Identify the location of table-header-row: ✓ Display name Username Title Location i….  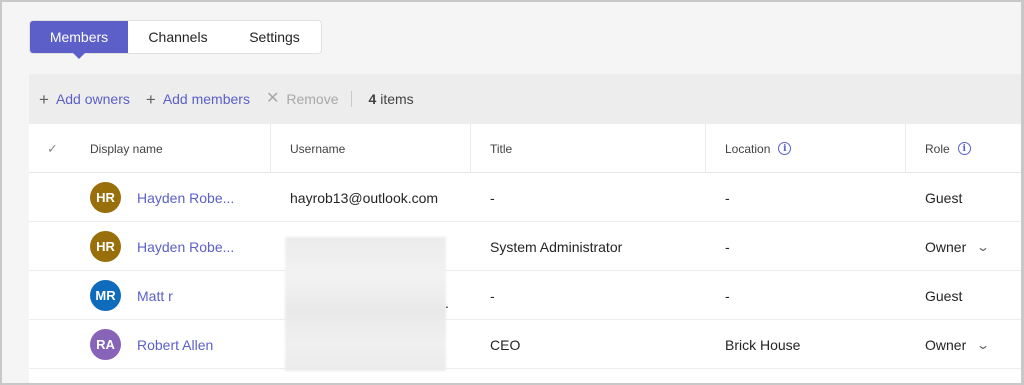
(525, 148).